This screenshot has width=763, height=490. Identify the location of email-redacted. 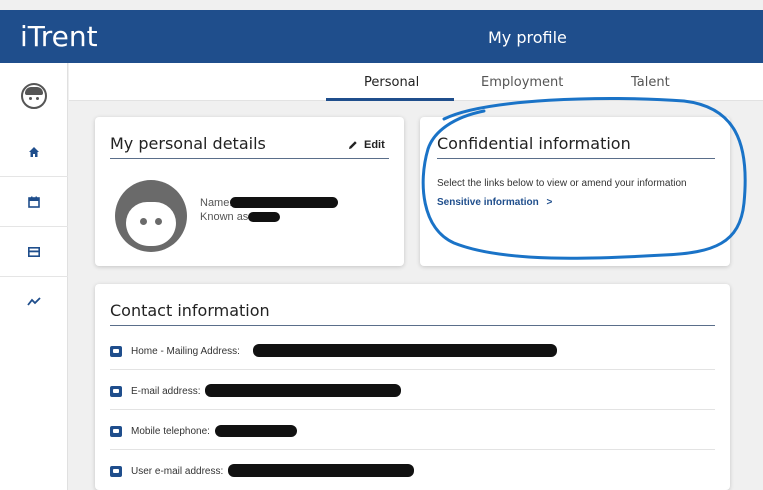
(303, 390).